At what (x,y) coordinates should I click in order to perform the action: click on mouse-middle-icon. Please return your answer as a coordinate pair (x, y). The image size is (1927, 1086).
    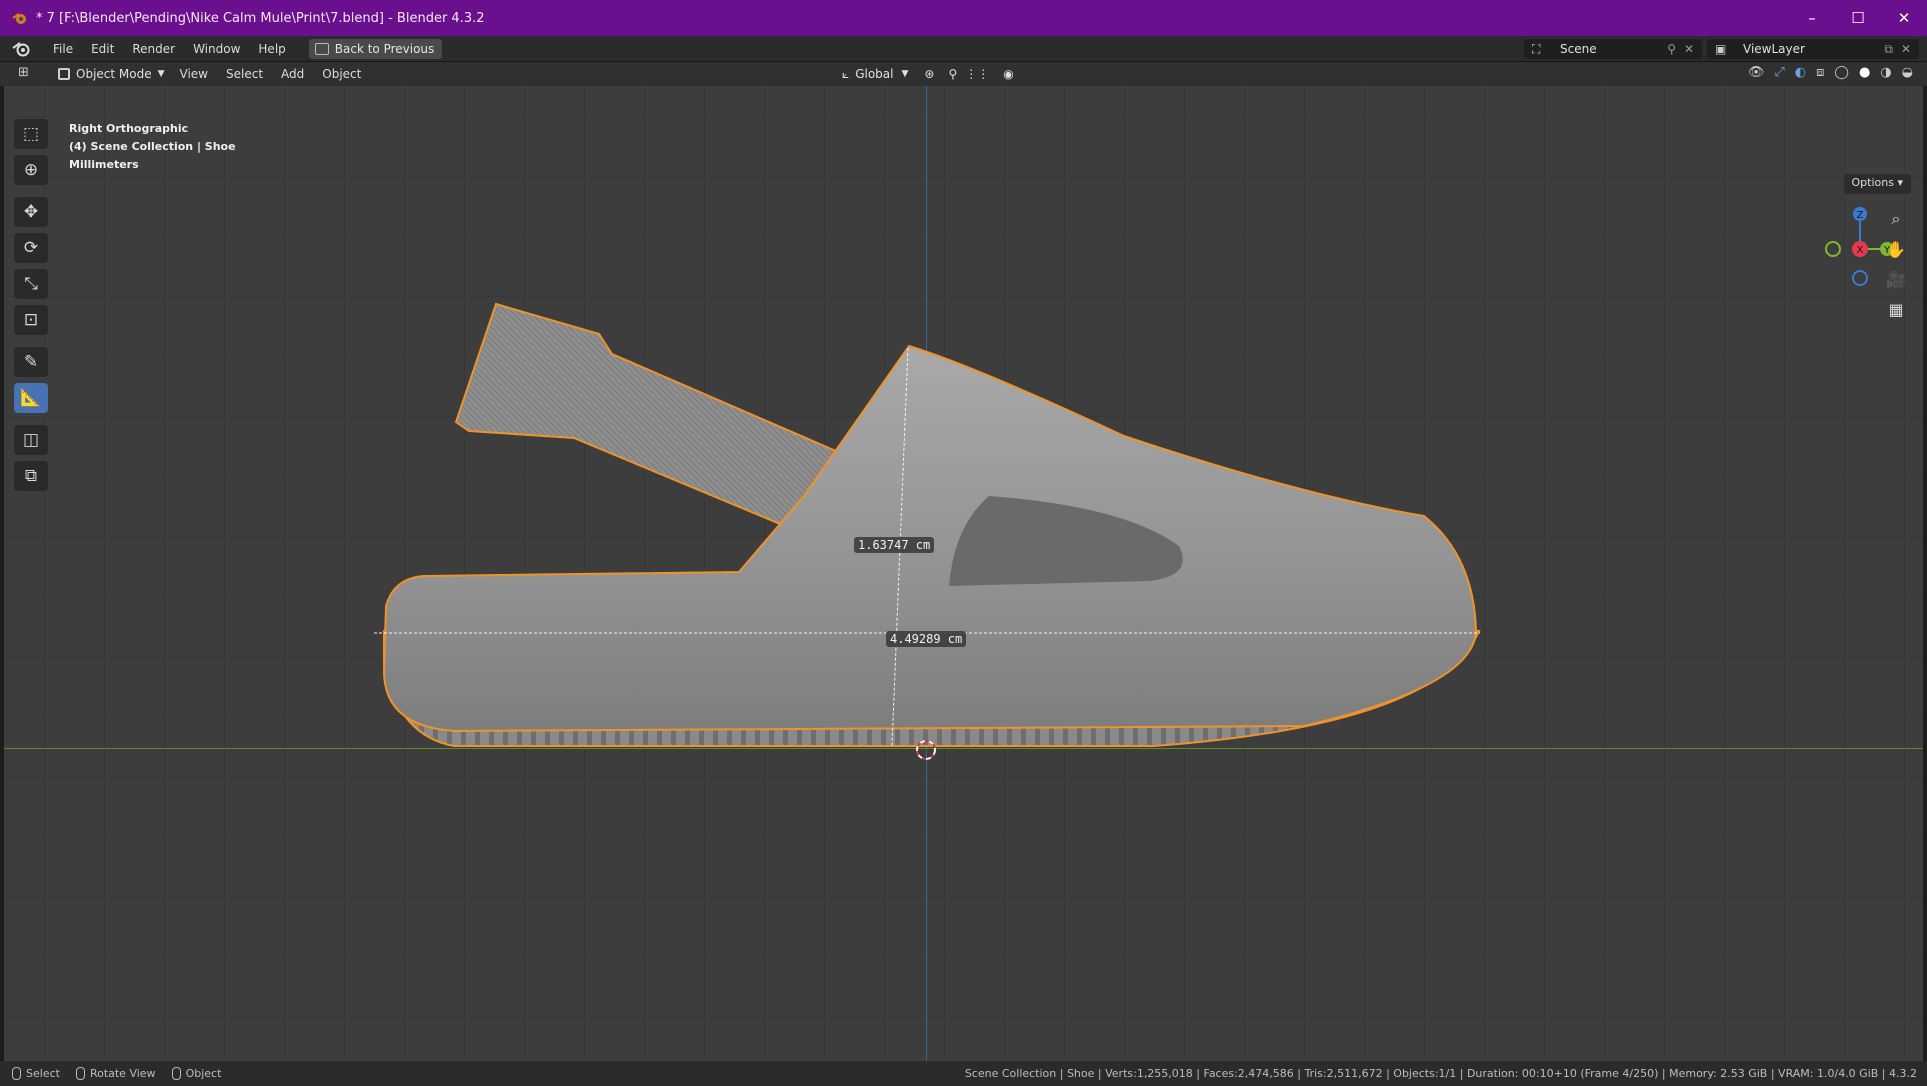
    Looking at the image, I should click on (80, 1073).